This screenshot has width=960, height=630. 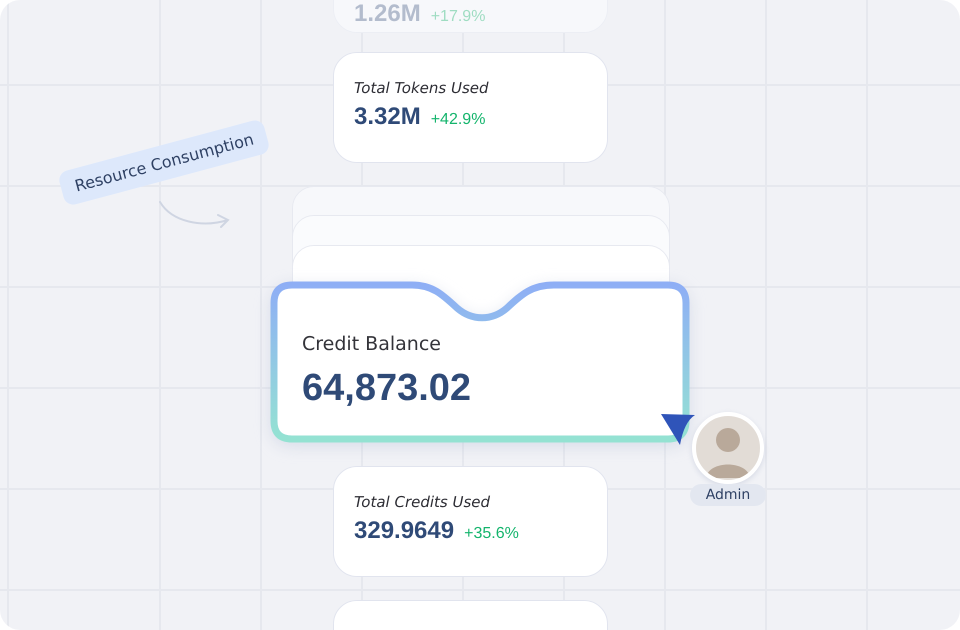 What do you see at coordinates (387, 14) in the screenshot?
I see `stat-value: 1.26M` at bounding box center [387, 14].